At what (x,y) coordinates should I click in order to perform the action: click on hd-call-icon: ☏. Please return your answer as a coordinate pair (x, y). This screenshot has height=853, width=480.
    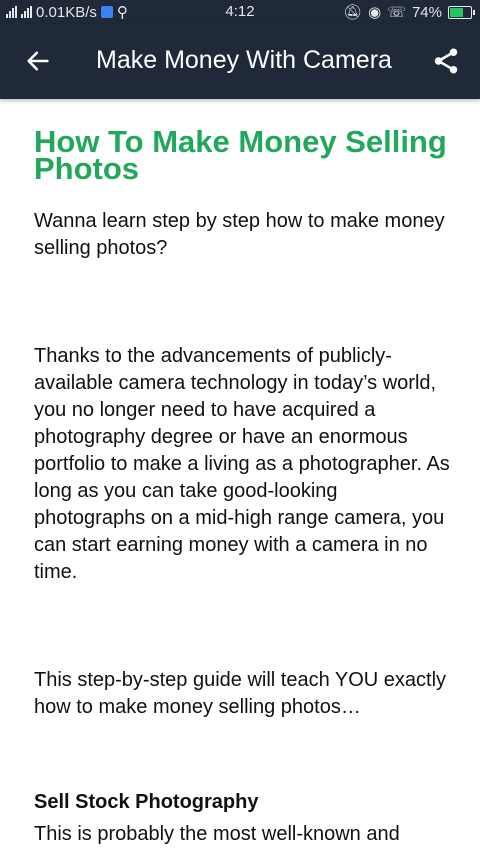
    Looking at the image, I should click on (396, 12).